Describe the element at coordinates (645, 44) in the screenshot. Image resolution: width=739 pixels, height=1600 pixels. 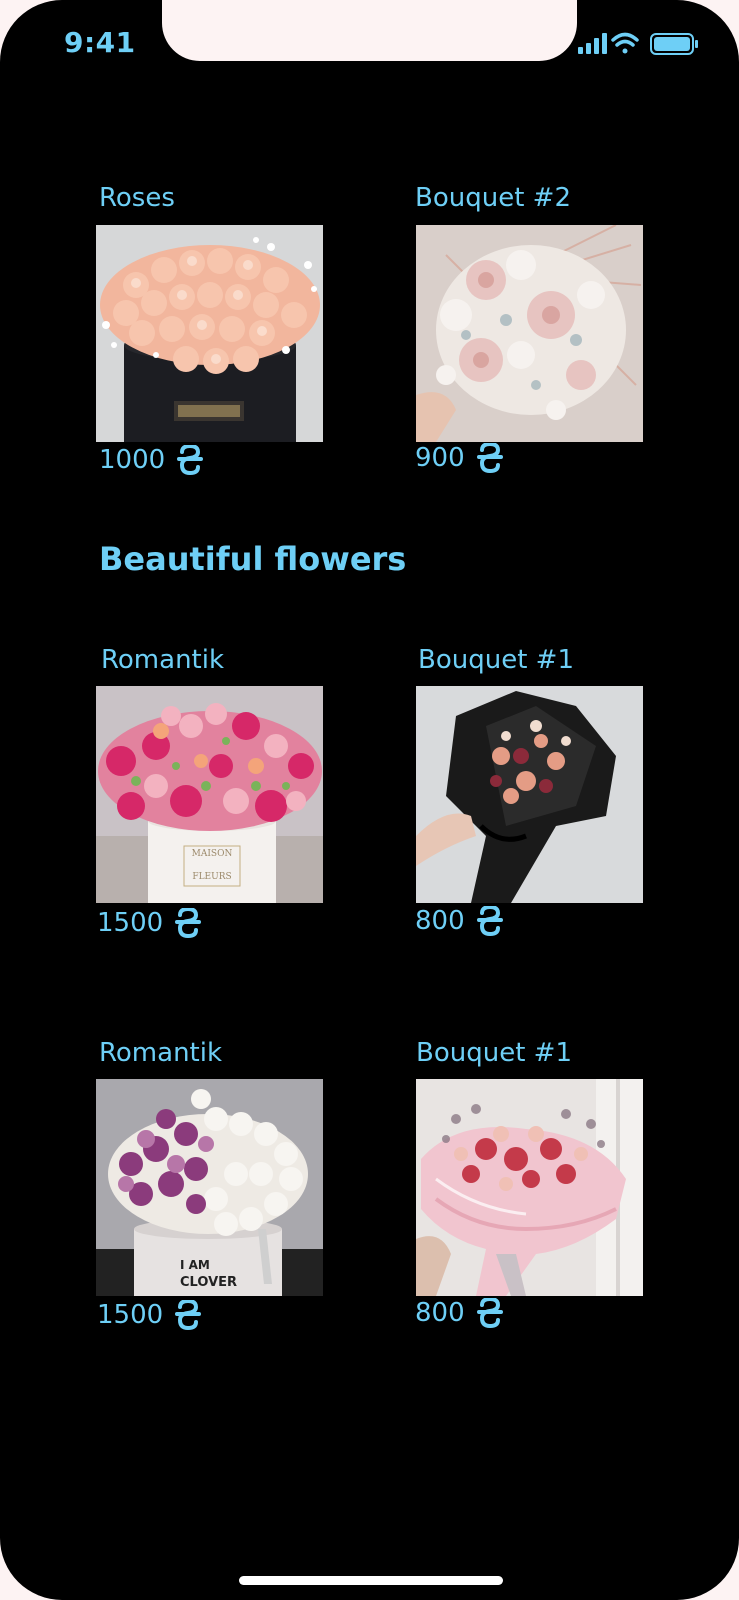
I see `status-icons` at that location.